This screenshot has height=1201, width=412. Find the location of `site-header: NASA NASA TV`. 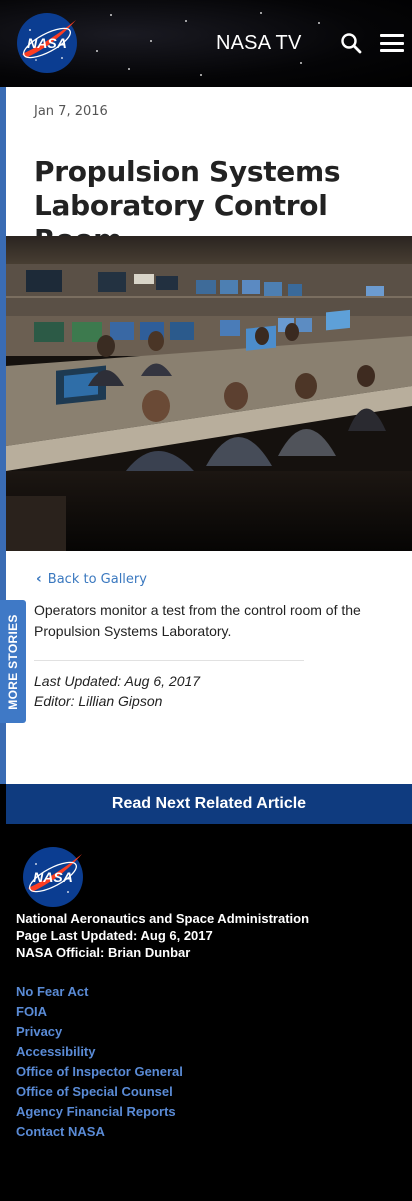

site-header: NASA NASA TV is located at coordinates (206, 43).